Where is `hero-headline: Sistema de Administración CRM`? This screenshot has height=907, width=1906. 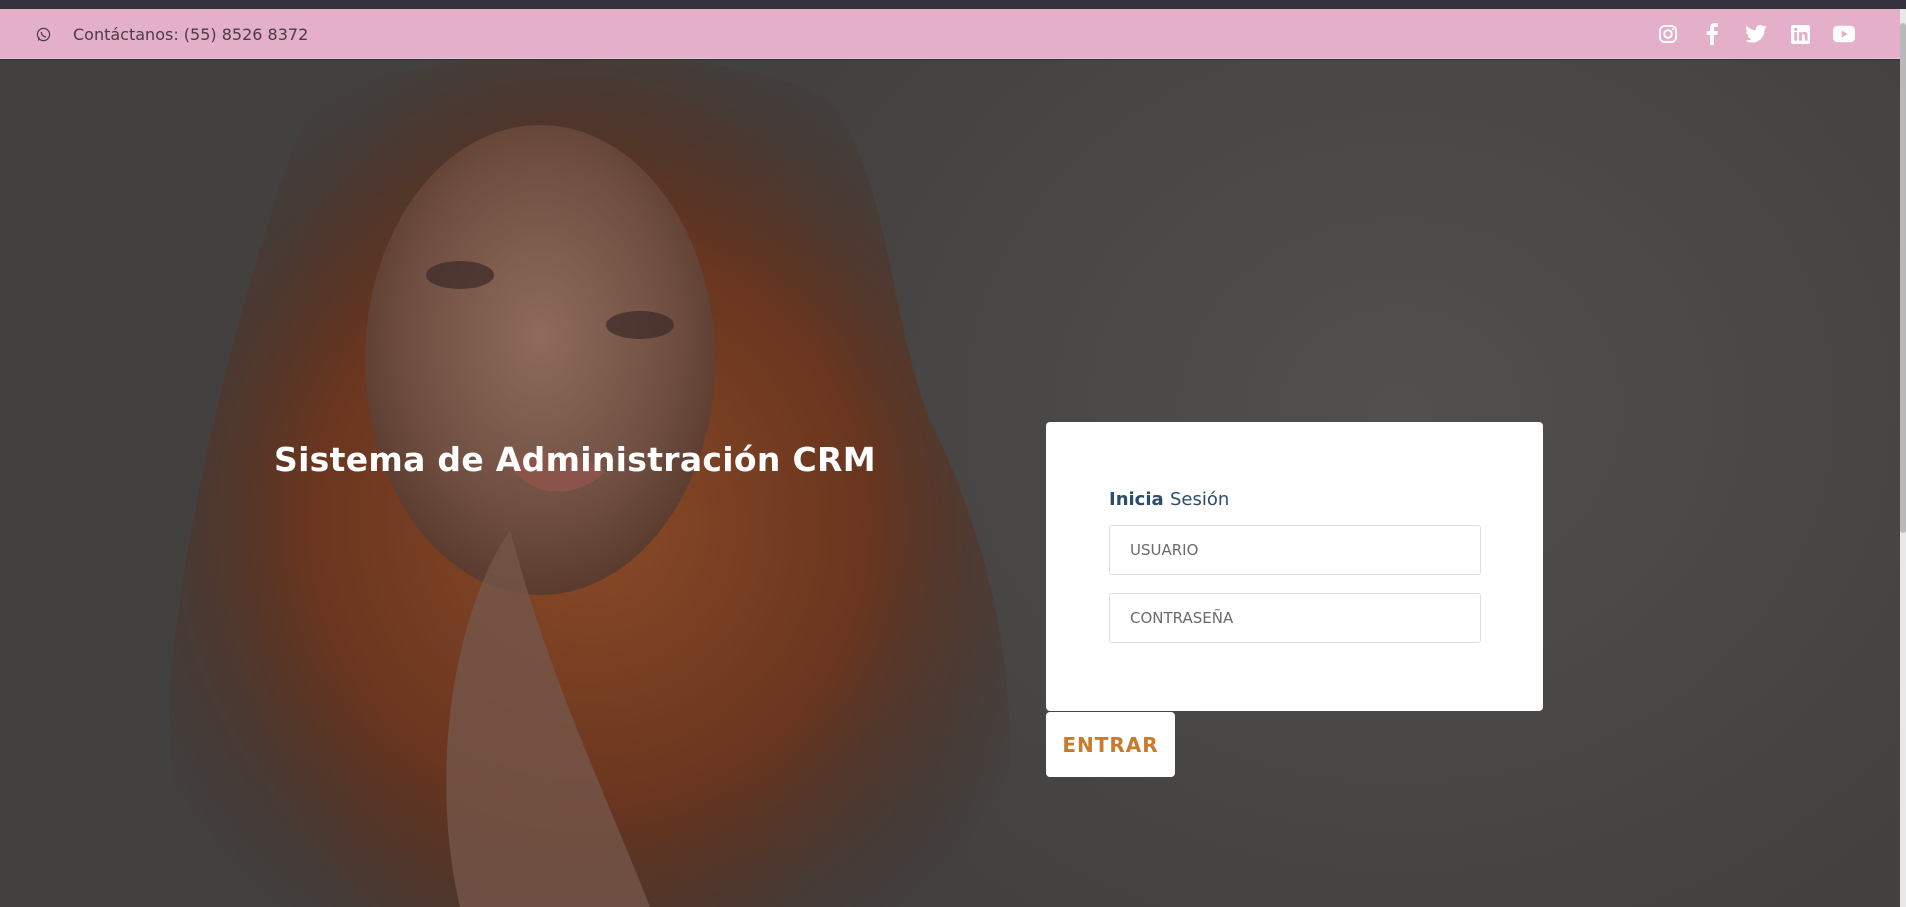
hero-headline: Sistema de Administración CRM is located at coordinates (575, 459).